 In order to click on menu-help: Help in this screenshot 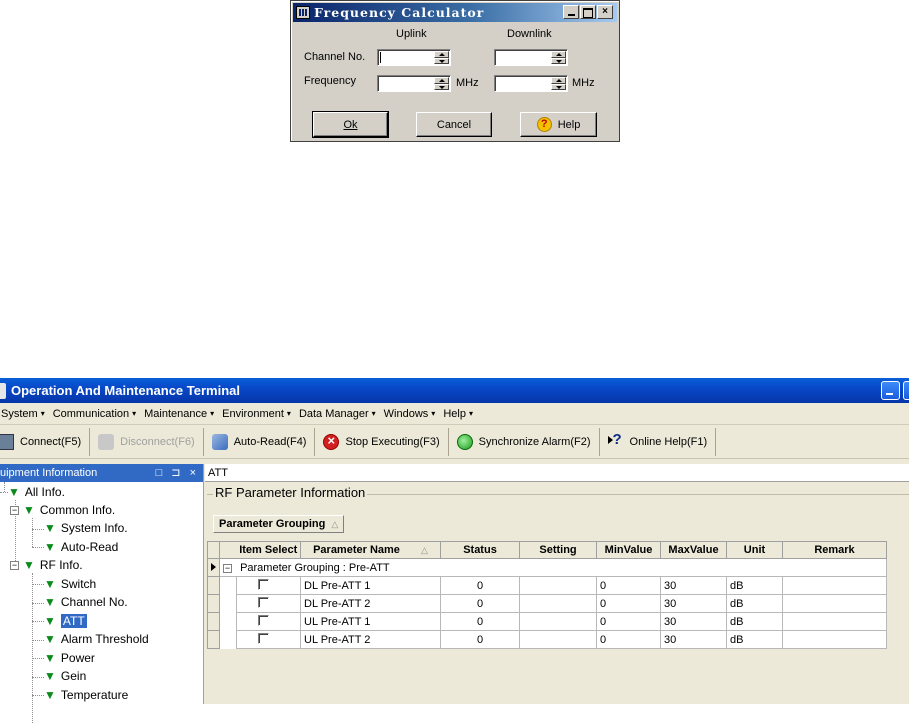, I will do `click(458, 414)`.